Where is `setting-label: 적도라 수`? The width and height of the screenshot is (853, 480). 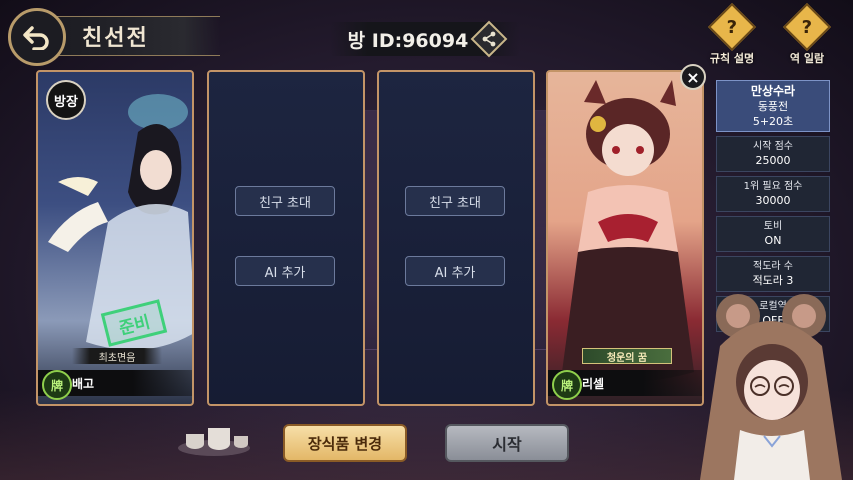 setting-label: 적도라 수 is located at coordinates (773, 266).